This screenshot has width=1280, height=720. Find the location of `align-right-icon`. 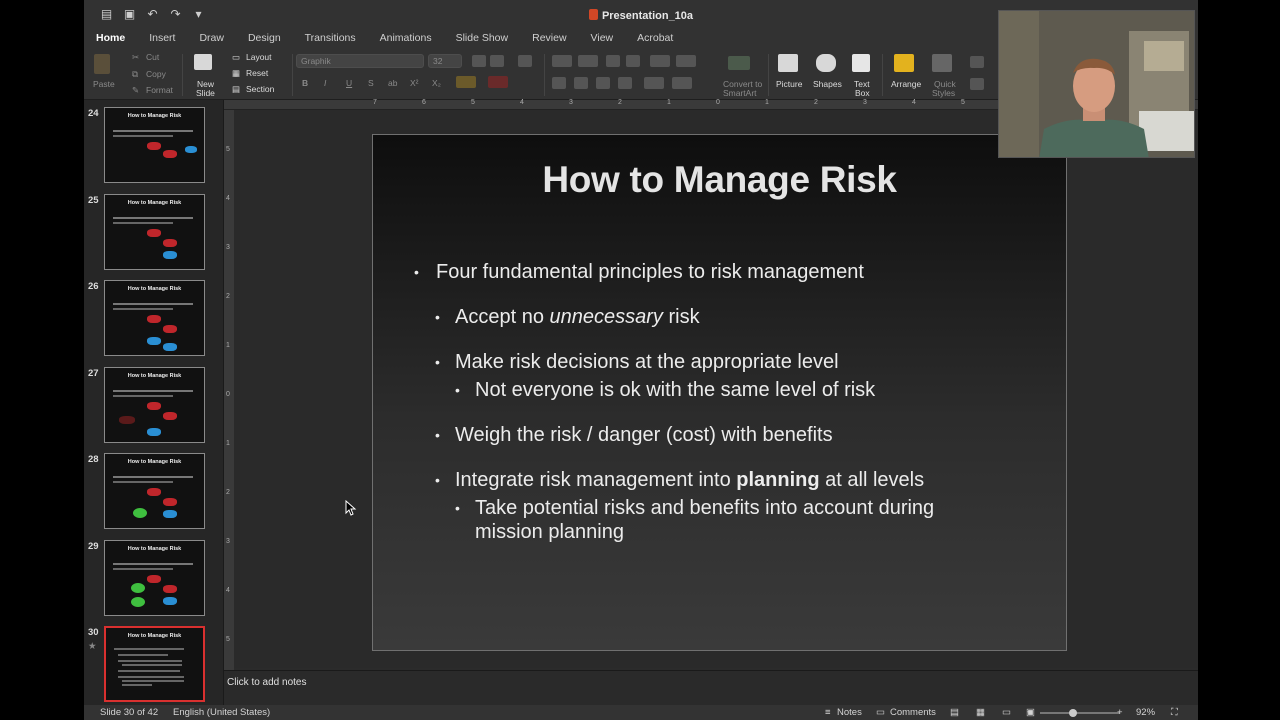

align-right-icon is located at coordinates (603, 83).